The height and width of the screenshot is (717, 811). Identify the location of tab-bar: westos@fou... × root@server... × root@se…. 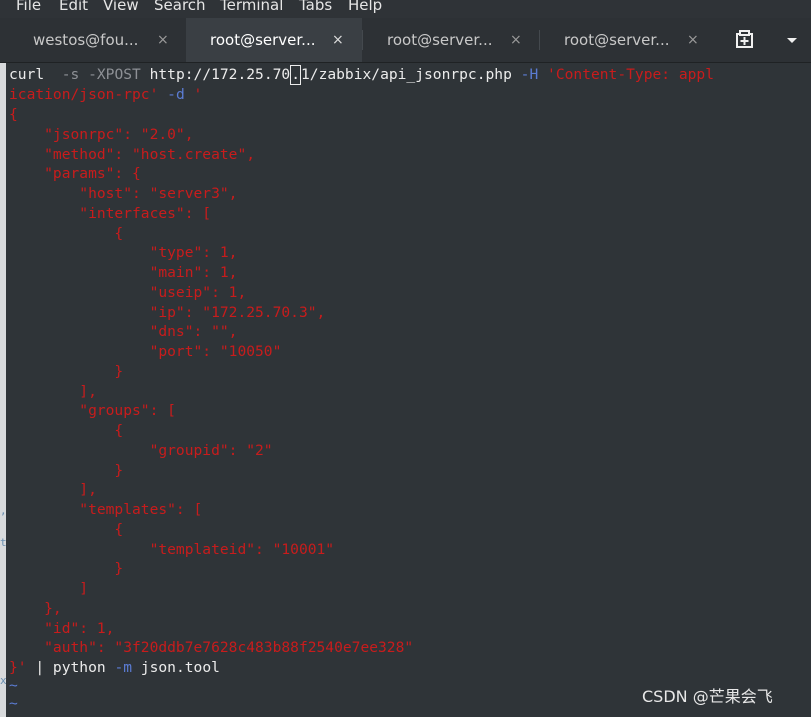
(405, 40).